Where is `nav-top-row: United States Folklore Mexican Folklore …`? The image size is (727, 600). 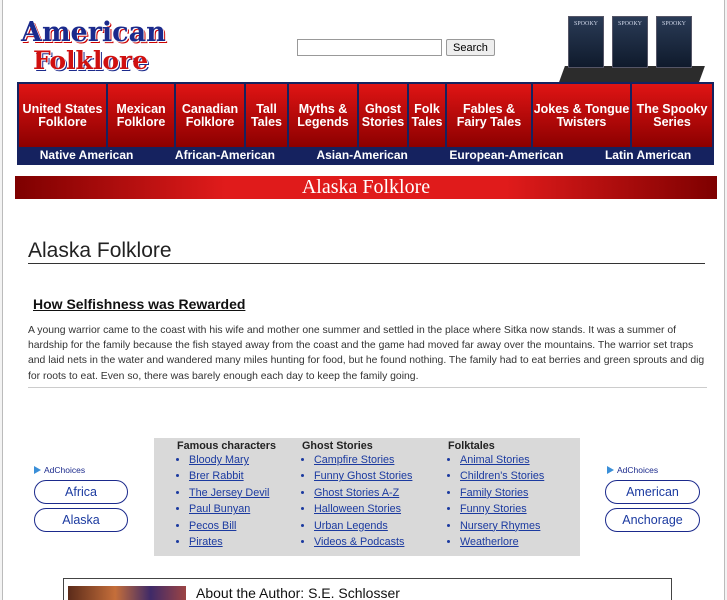
nav-top-row: United States Folklore Mexican Folklore … is located at coordinates (365, 115).